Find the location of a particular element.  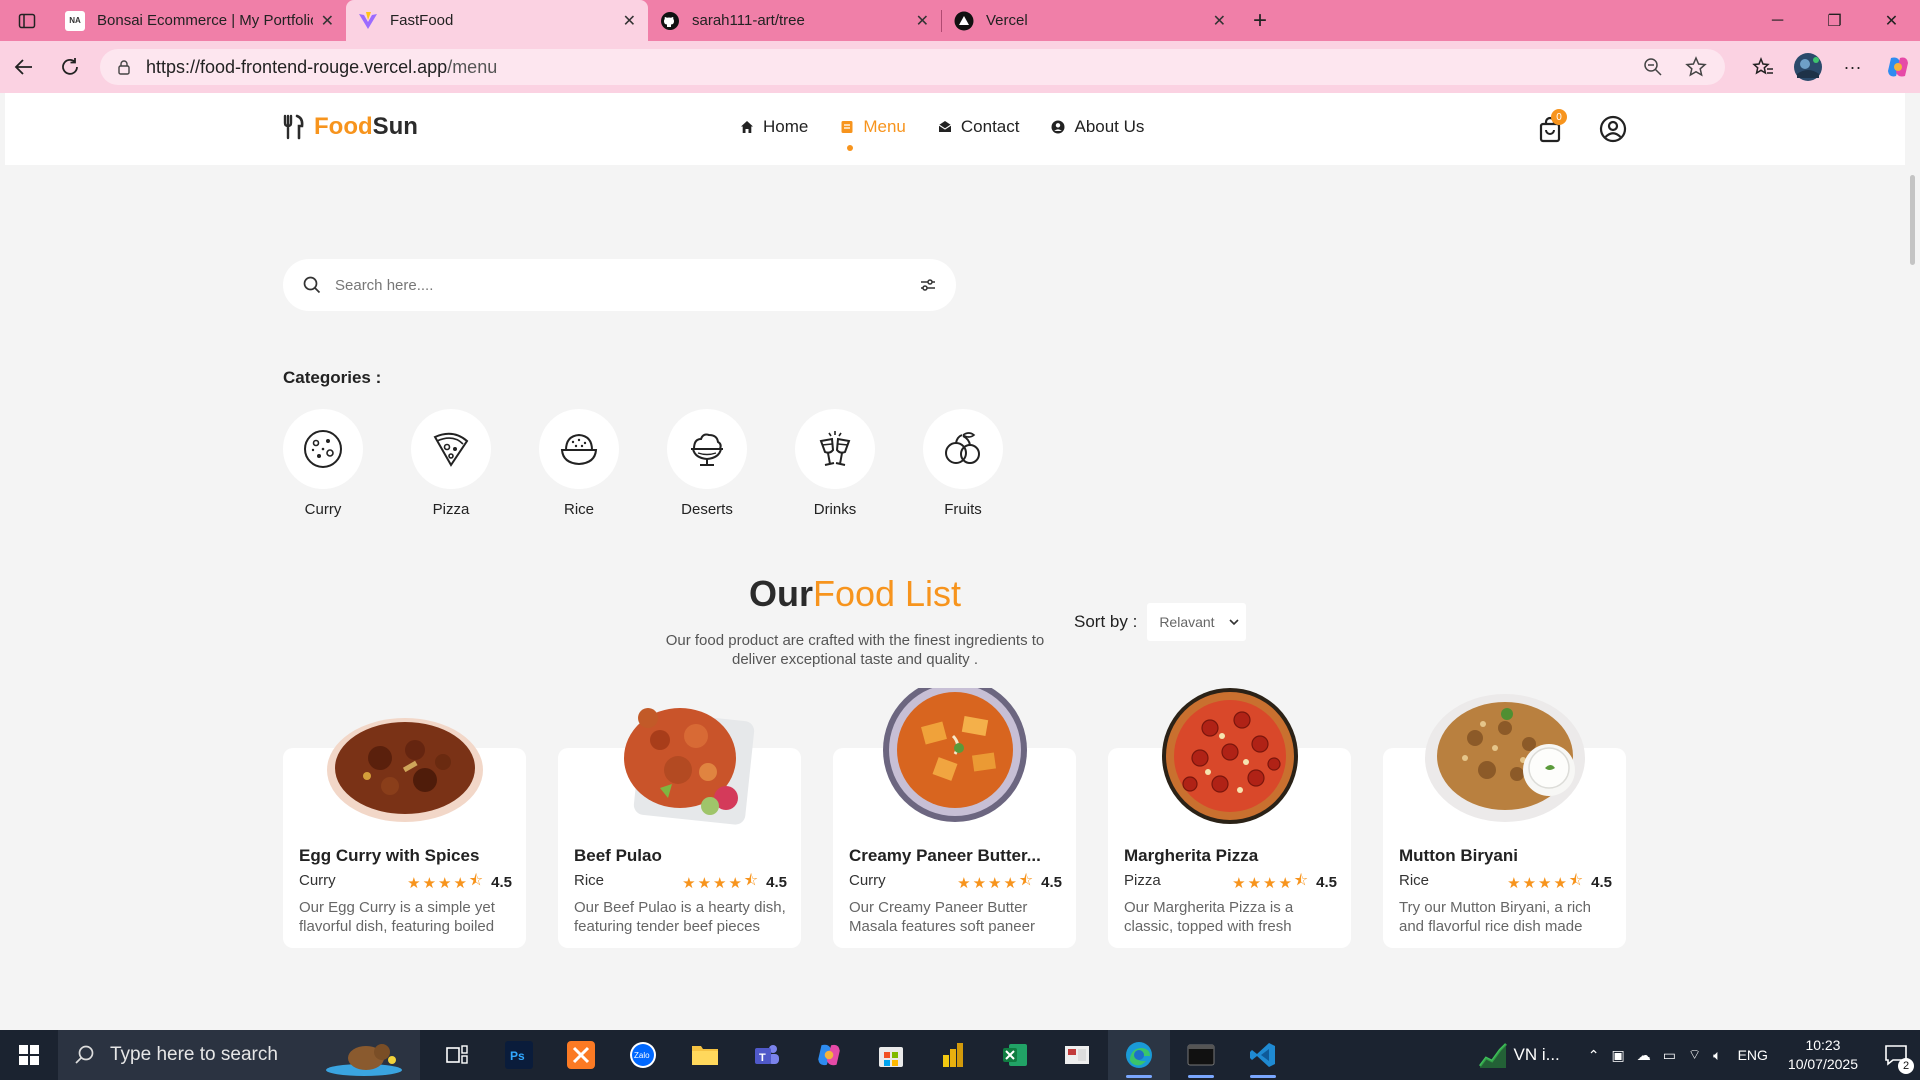

excel-app is located at coordinates (1015, 1055).